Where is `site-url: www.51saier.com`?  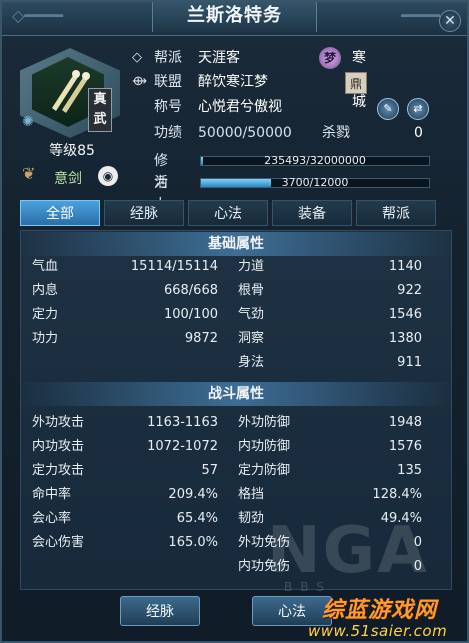
site-url: www.51saier.com is located at coordinates (378, 631).